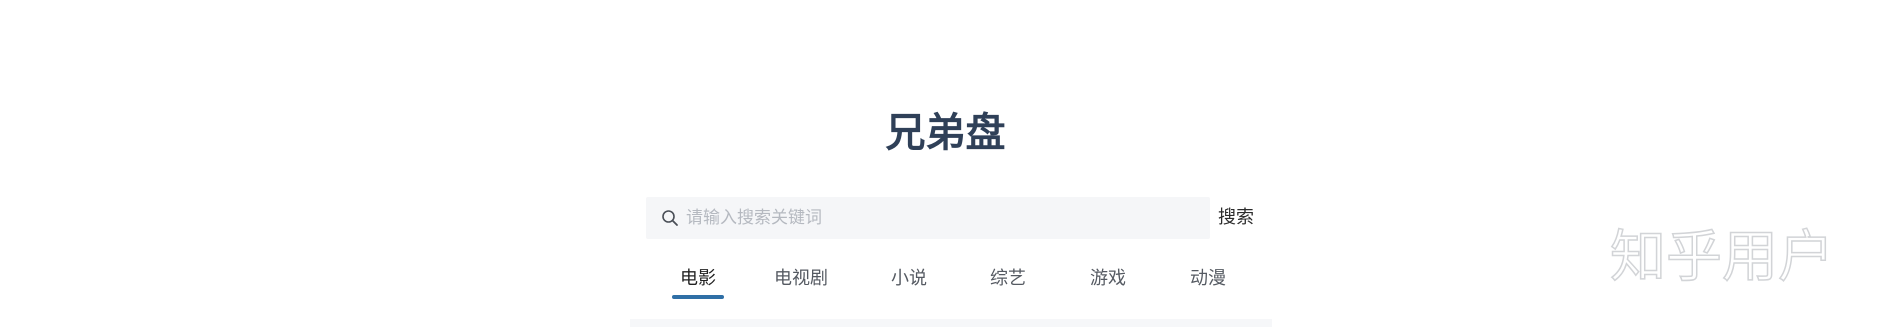 This screenshot has height=327, width=1891. What do you see at coordinates (698, 297) in the screenshot?
I see `active-tab-indicator` at bounding box center [698, 297].